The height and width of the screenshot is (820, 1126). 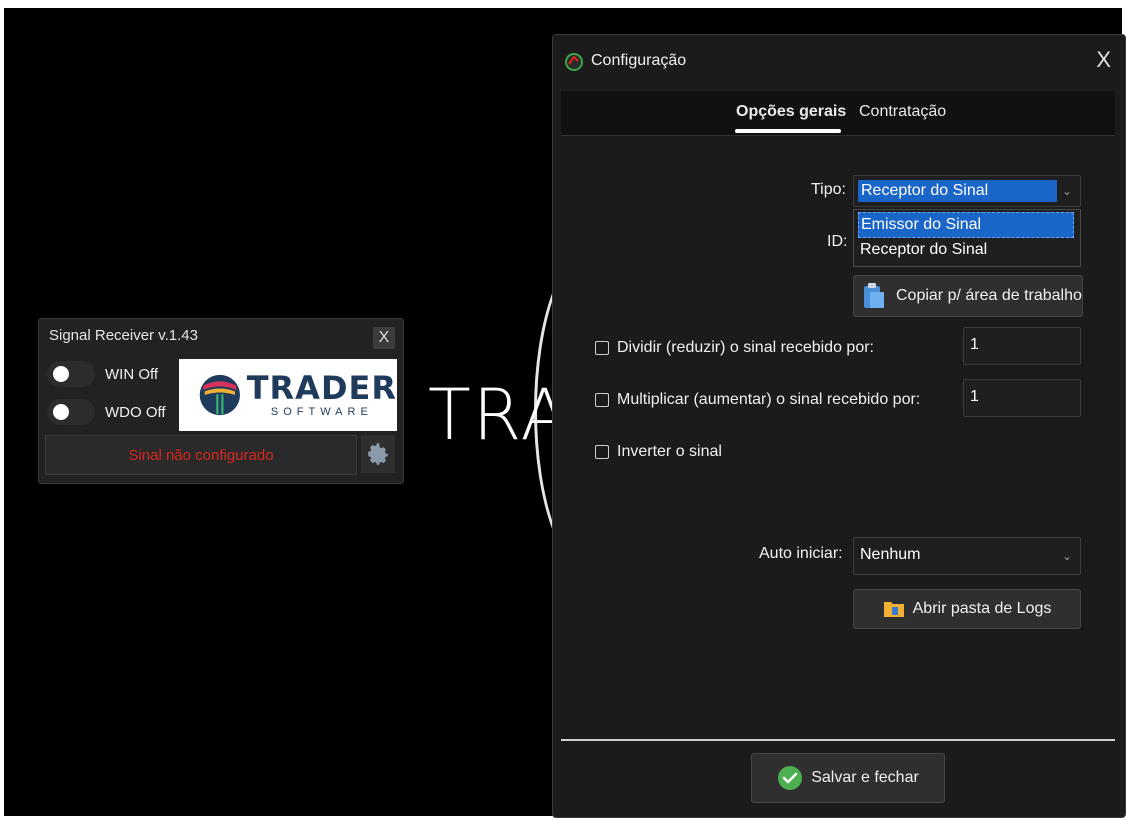 I want to click on tipo-dropdown-list: Emissor do Sinal Receptor do Sinal, so click(x=967, y=238).